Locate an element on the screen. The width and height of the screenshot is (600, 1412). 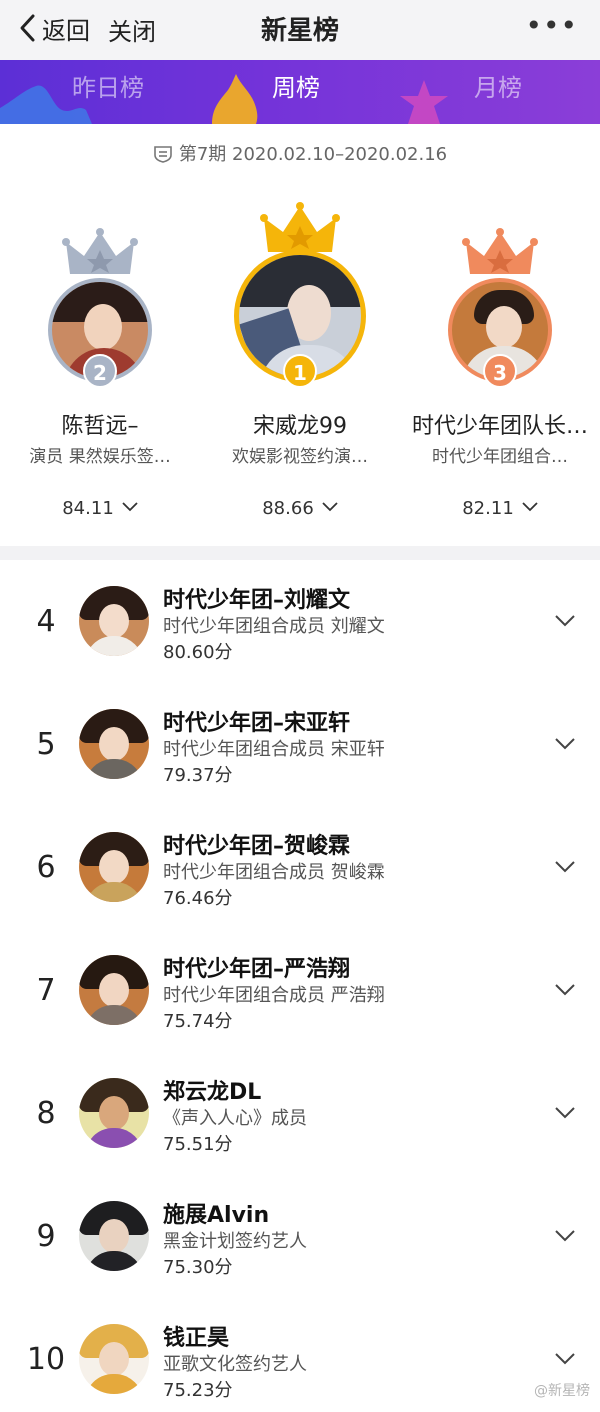
item-desc: 时代少年团组合成员 宋亚轩 is located at coordinates (274, 749).